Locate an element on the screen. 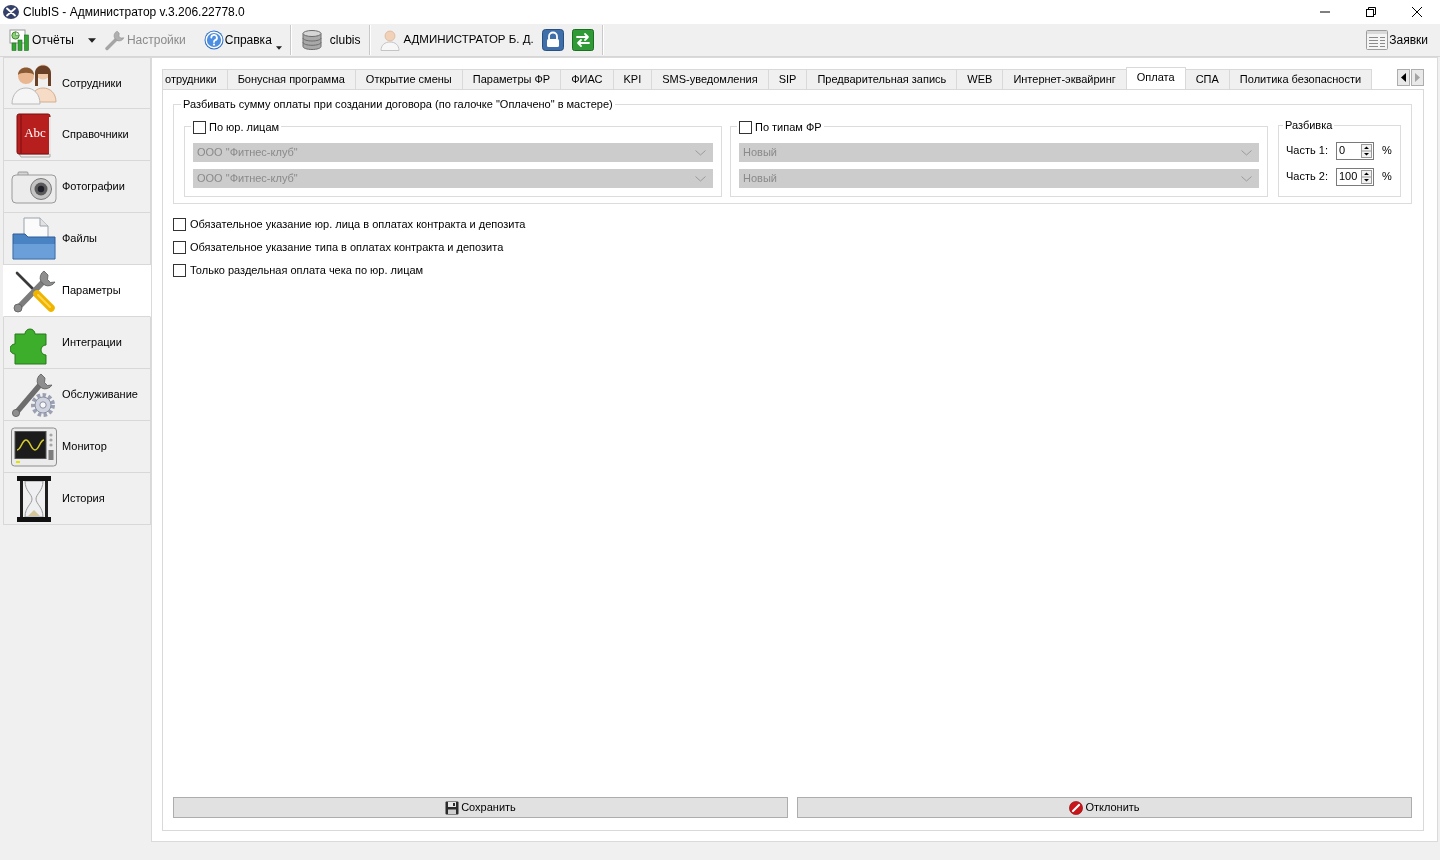 Image resolution: width=1440 pixels, height=860 pixels. field-label: Часть 2: is located at coordinates (1307, 177).